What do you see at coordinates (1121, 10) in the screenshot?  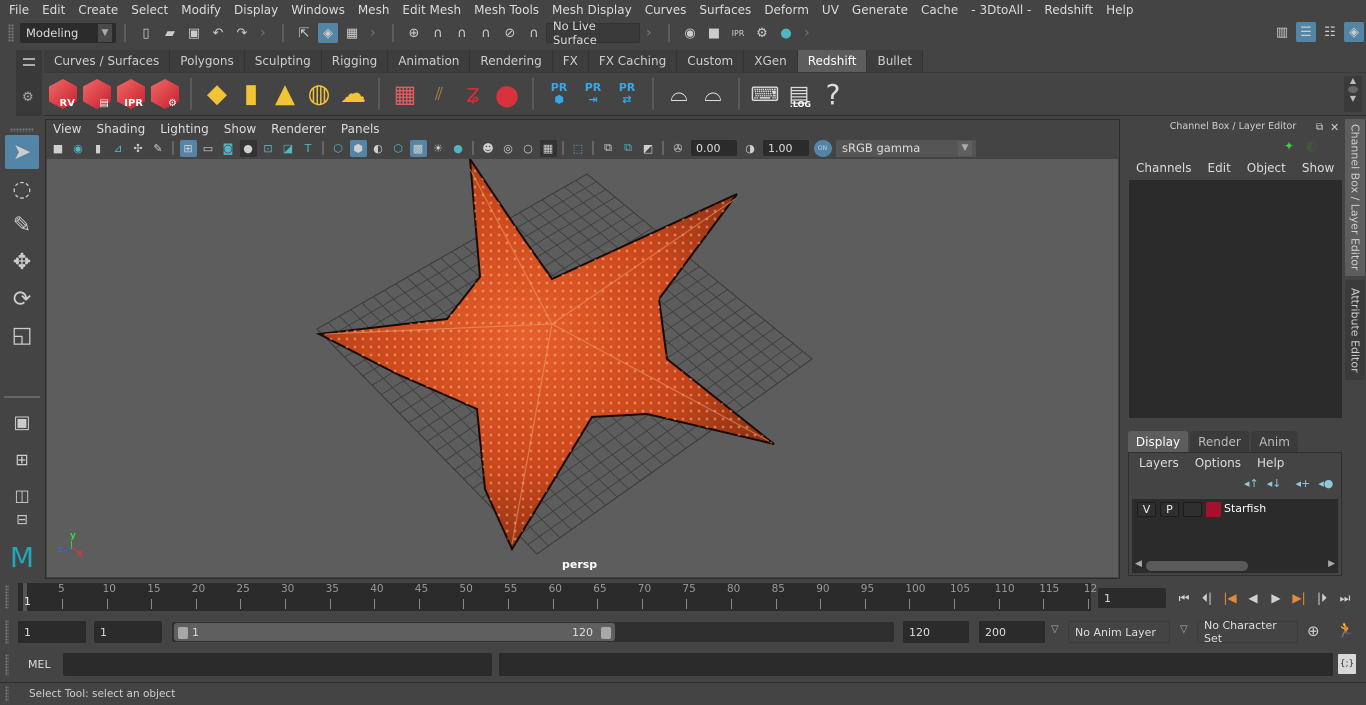 I see `menu-help: Help` at bounding box center [1121, 10].